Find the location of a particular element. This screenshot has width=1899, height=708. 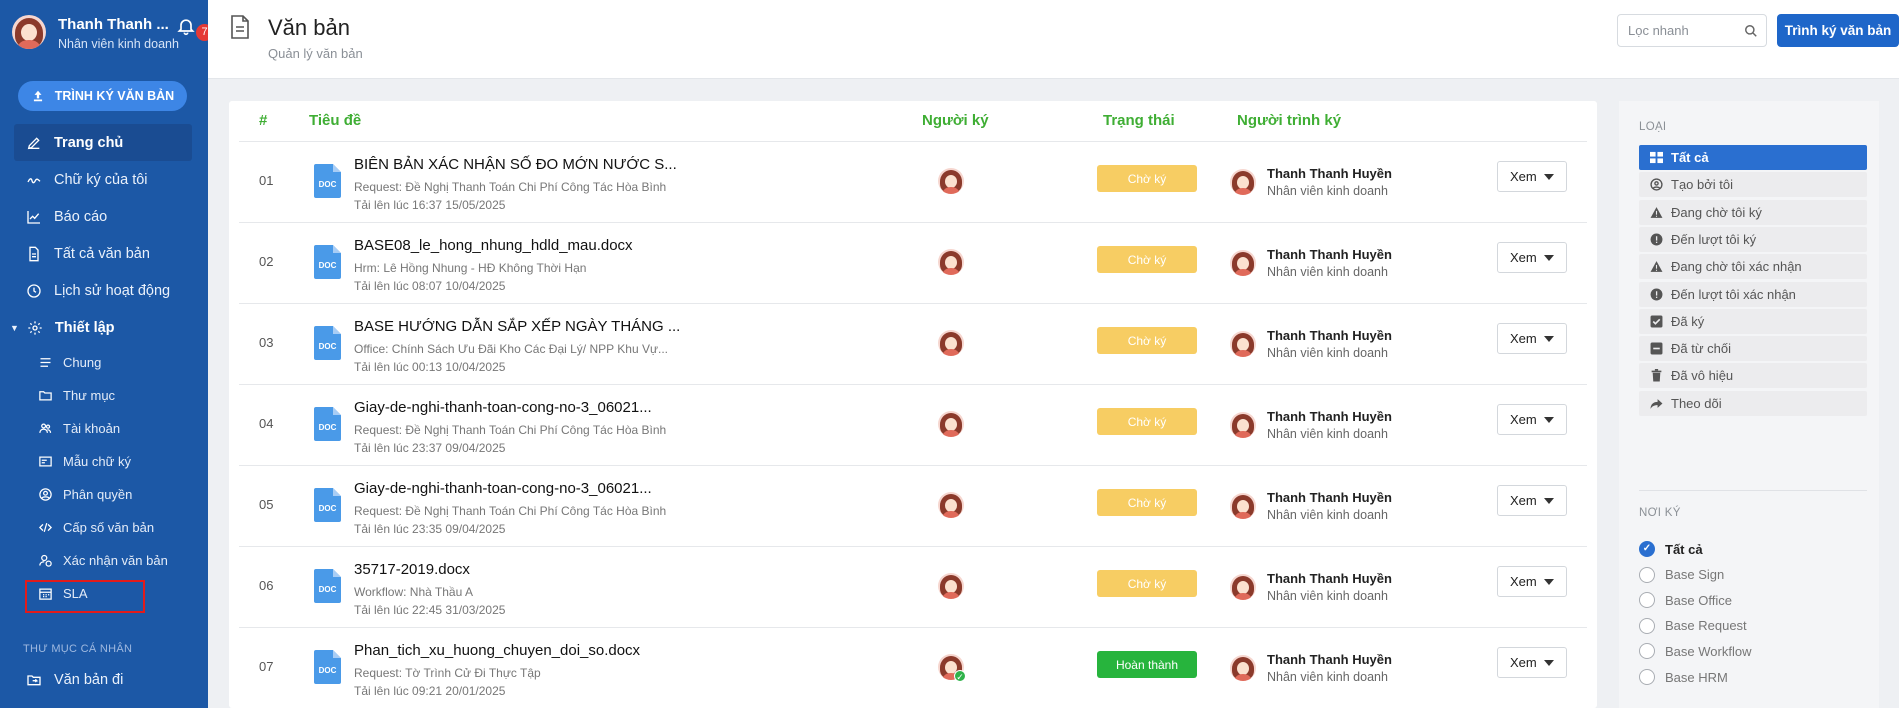

sub-signature-template: Mẫu chữ ký is located at coordinates (104, 461).